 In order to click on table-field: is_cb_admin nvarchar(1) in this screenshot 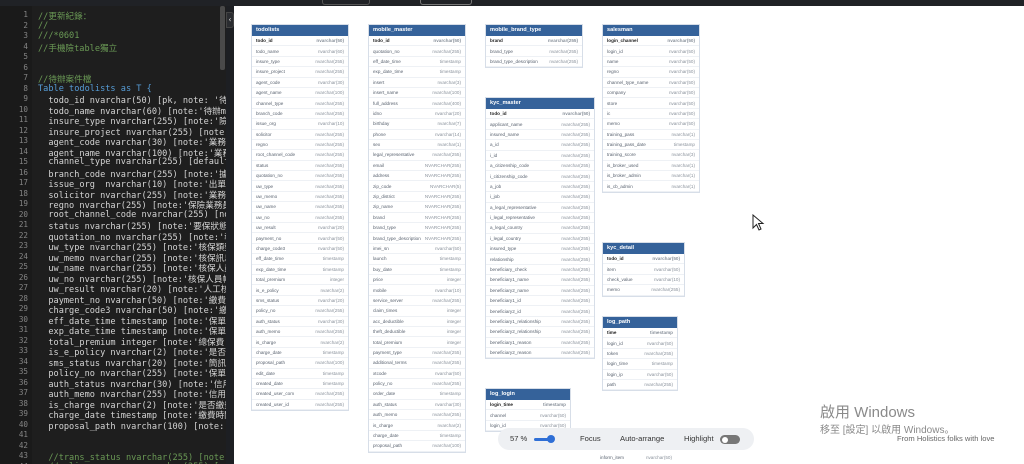, I will do `click(651, 186)`.